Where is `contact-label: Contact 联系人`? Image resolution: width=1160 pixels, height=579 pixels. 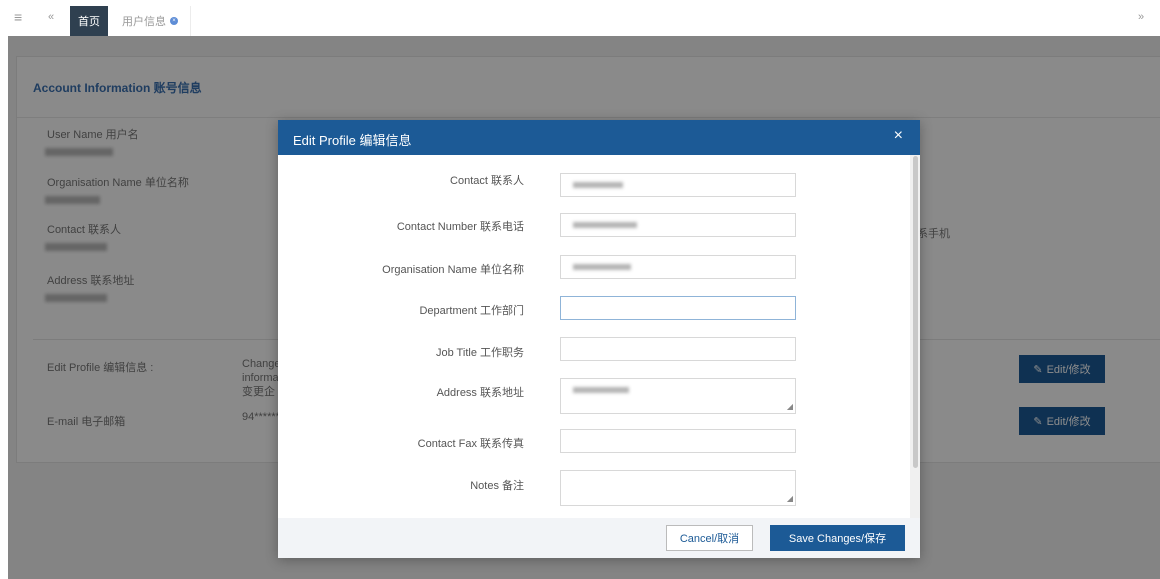
contact-label: Contact 联系人 is located at coordinates (487, 181).